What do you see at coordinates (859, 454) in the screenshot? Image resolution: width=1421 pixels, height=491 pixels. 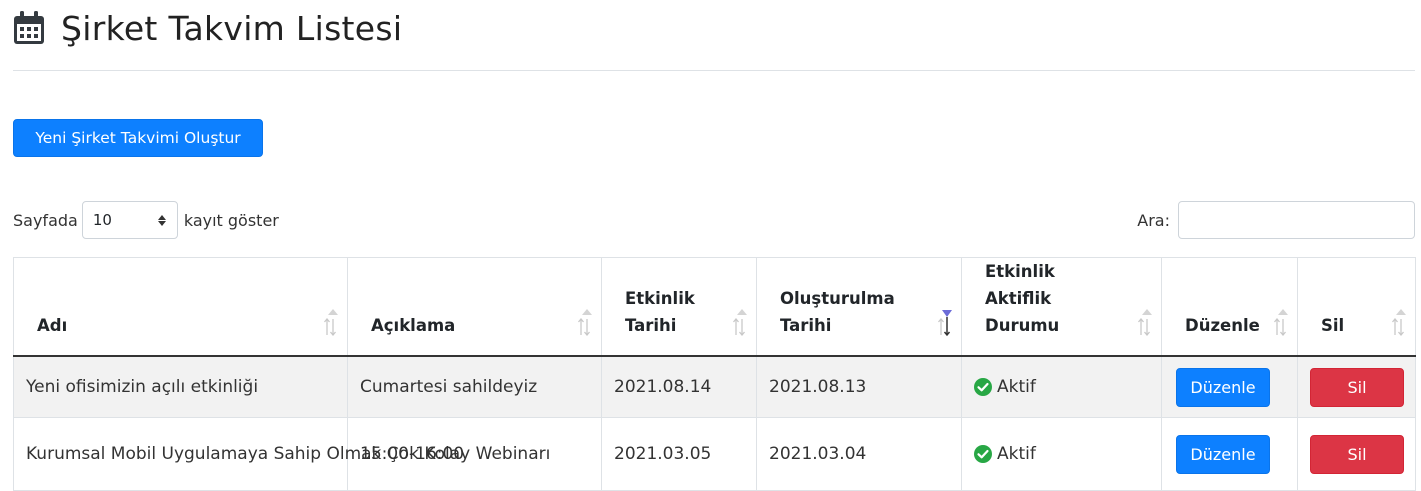 I see `cell-created-date: 2021.03.04` at bounding box center [859, 454].